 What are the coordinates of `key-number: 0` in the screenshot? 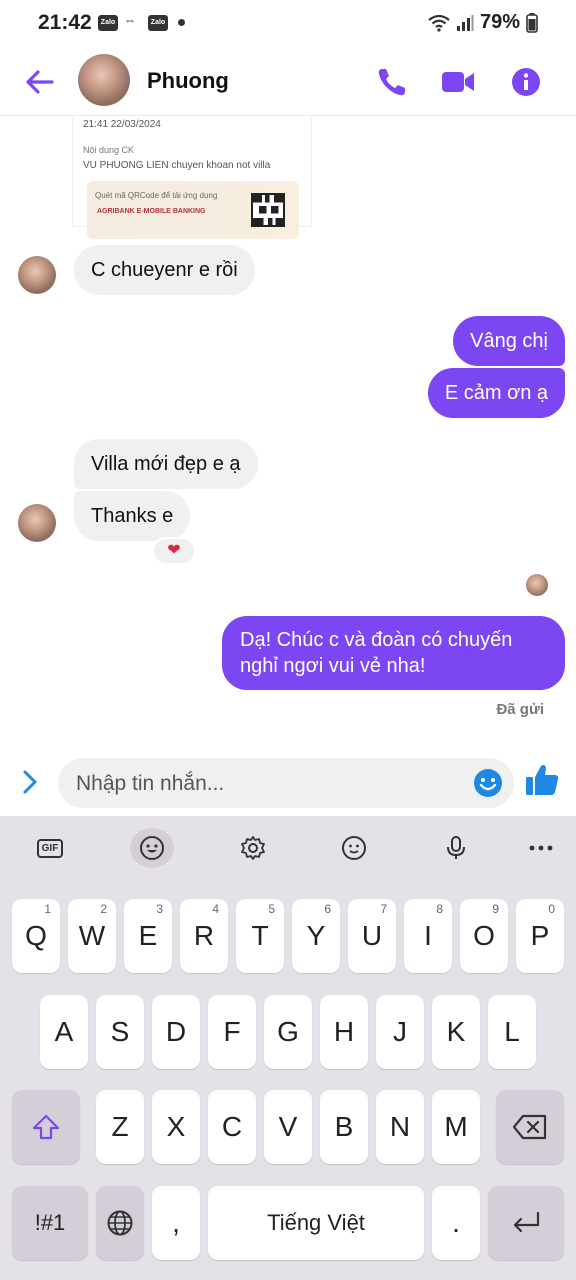 It's located at (551, 909).